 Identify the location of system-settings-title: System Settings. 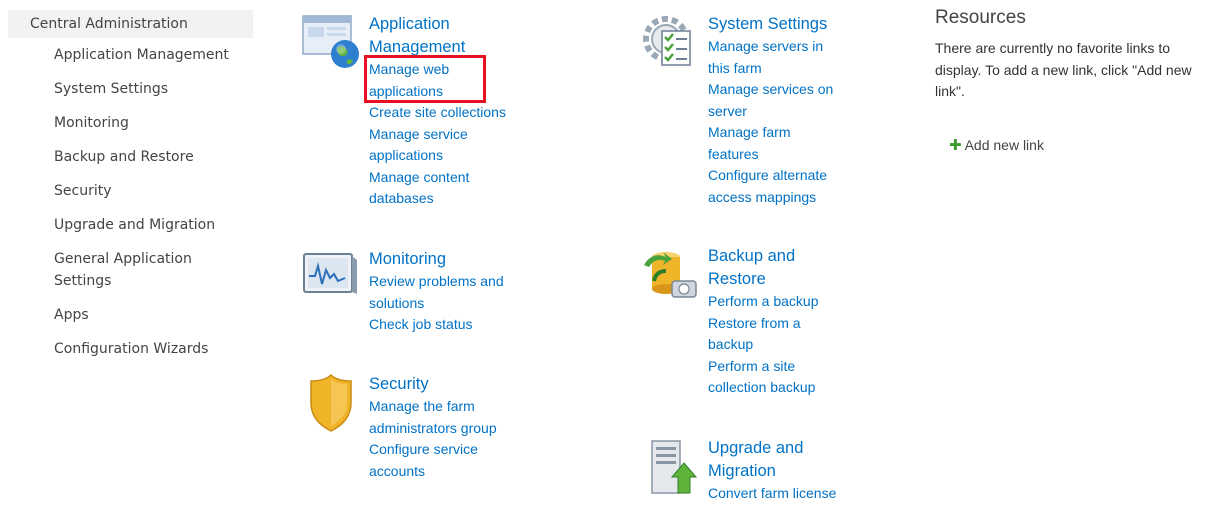
(788, 24).